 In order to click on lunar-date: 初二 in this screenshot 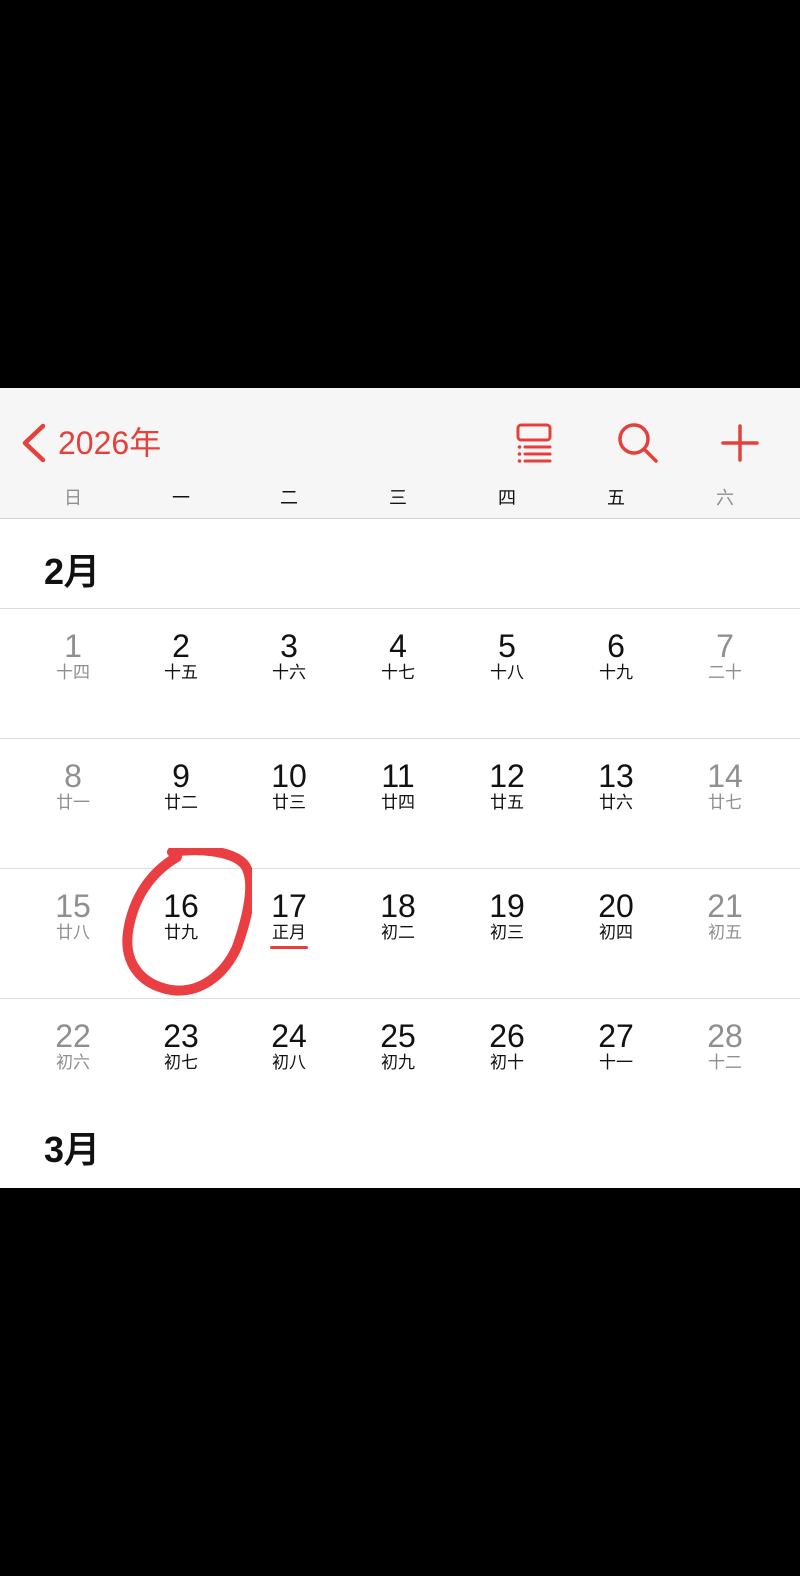, I will do `click(398, 933)`.